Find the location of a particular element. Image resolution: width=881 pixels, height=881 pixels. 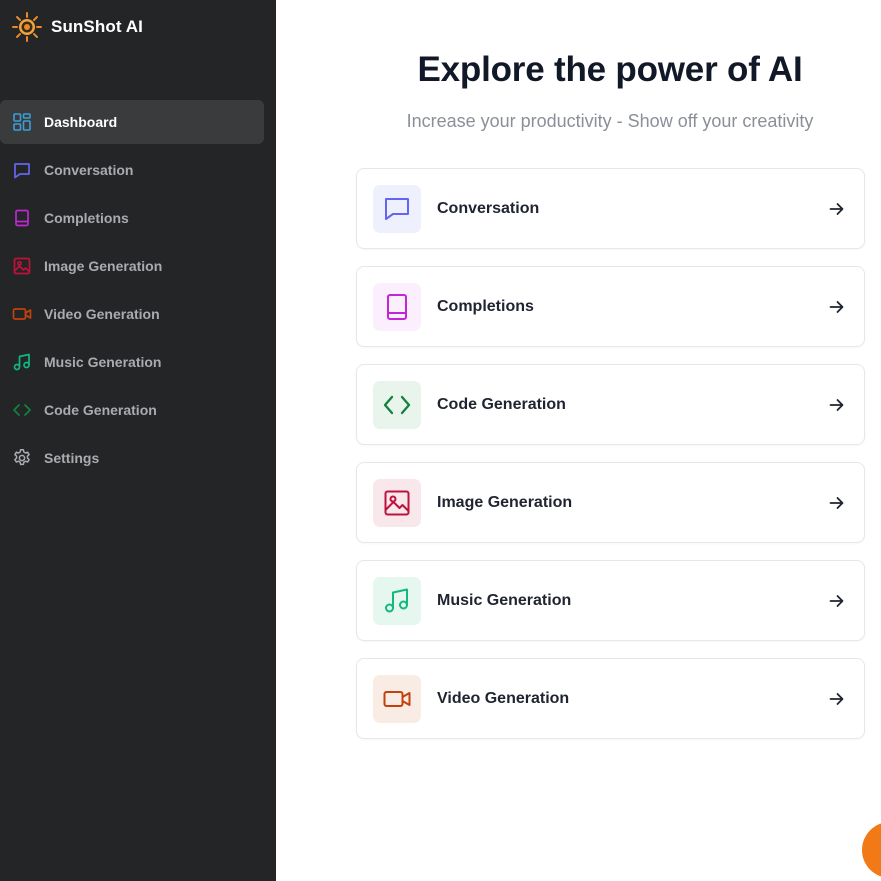

sidebar-item-label: Video Generation is located at coordinates (102, 314).